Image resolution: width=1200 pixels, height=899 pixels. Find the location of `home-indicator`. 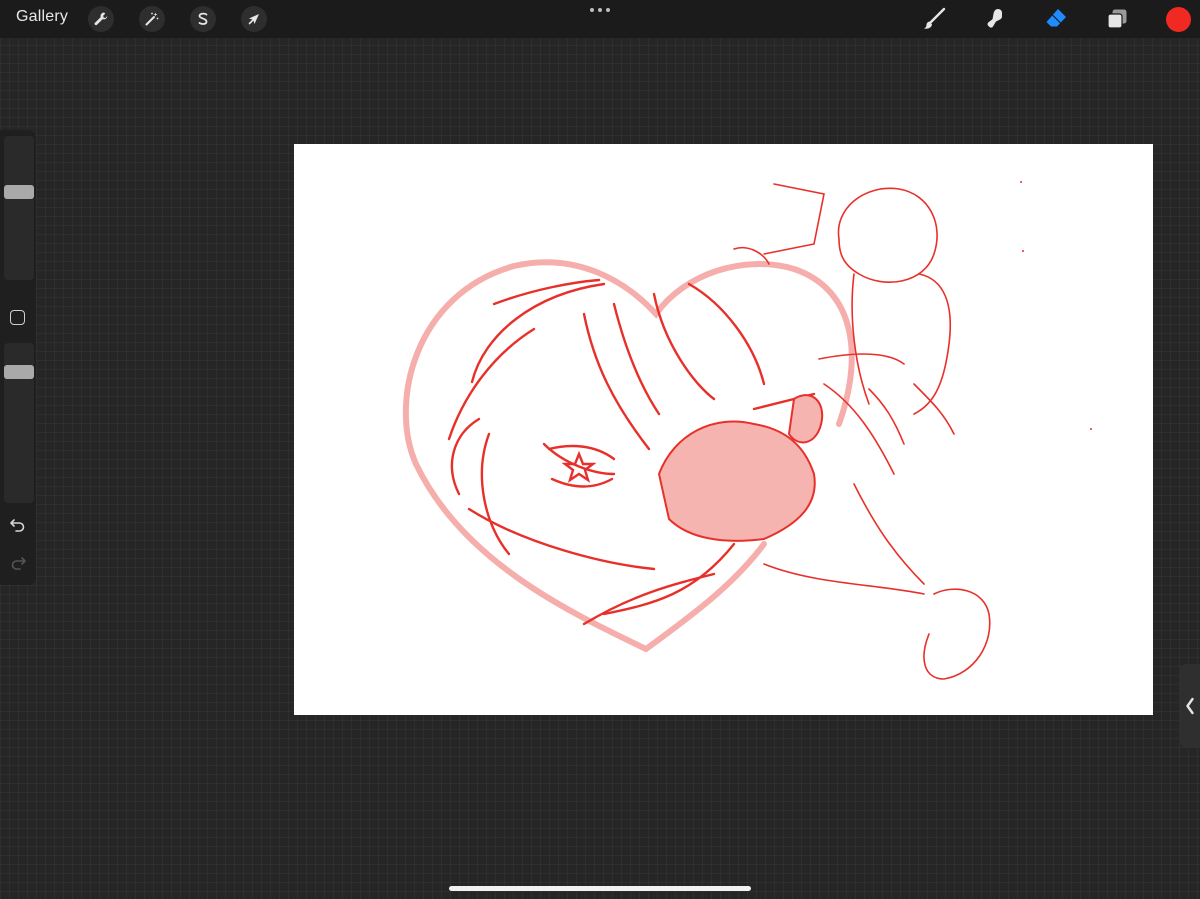

home-indicator is located at coordinates (600, 888).